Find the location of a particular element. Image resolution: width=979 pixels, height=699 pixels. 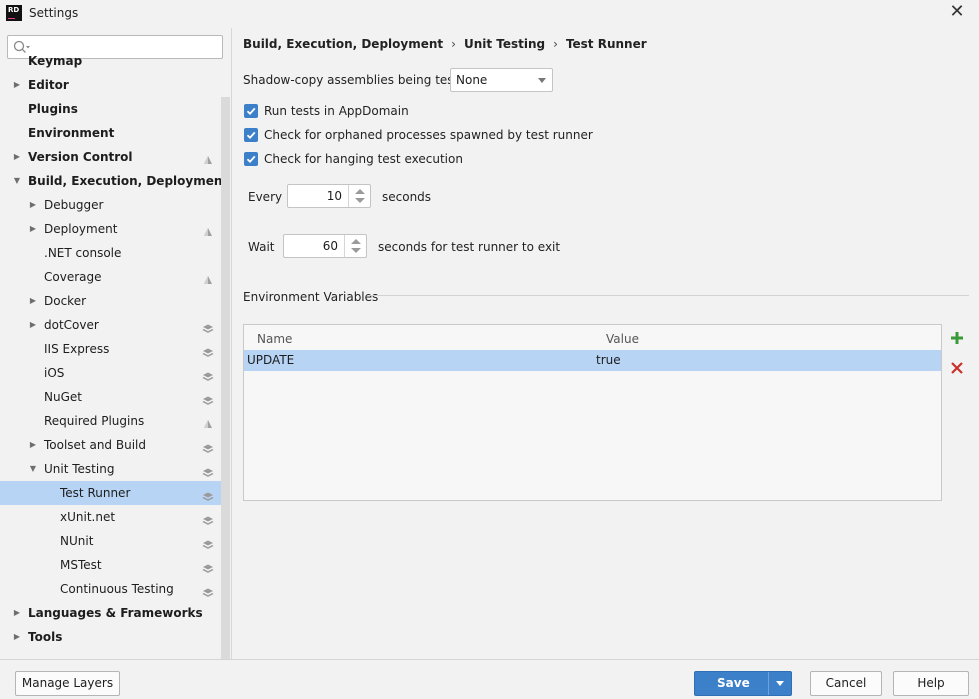

every-seconds-stepper: 10 is located at coordinates (329, 196).